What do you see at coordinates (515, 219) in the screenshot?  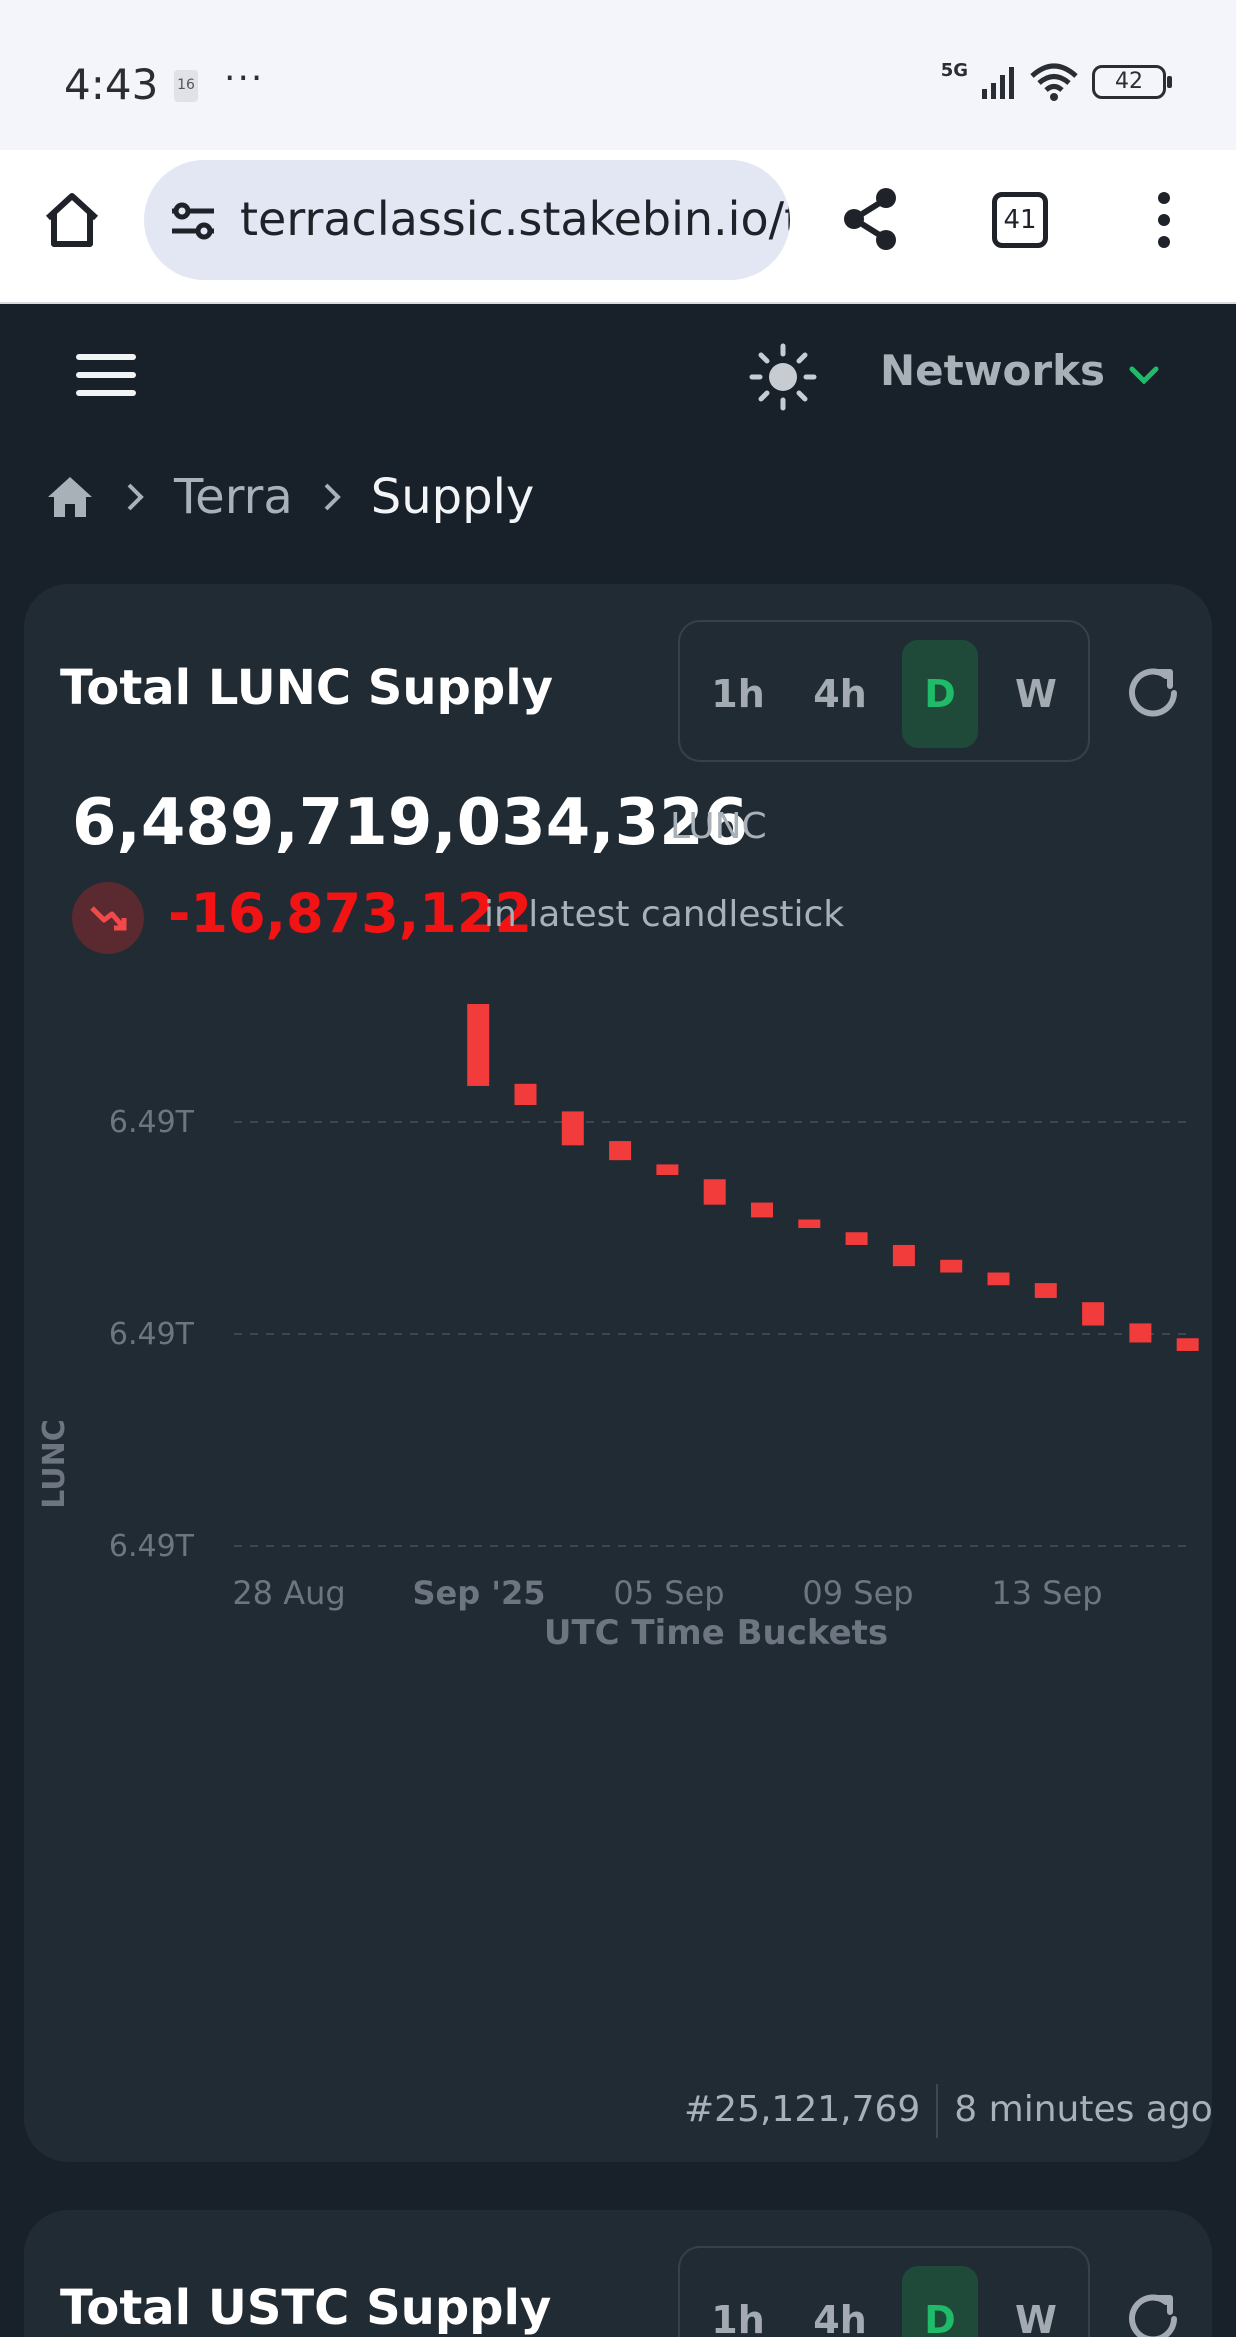 I see `url-text: terraclassic.stakebin.io/t` at bounding box center [515, 219].